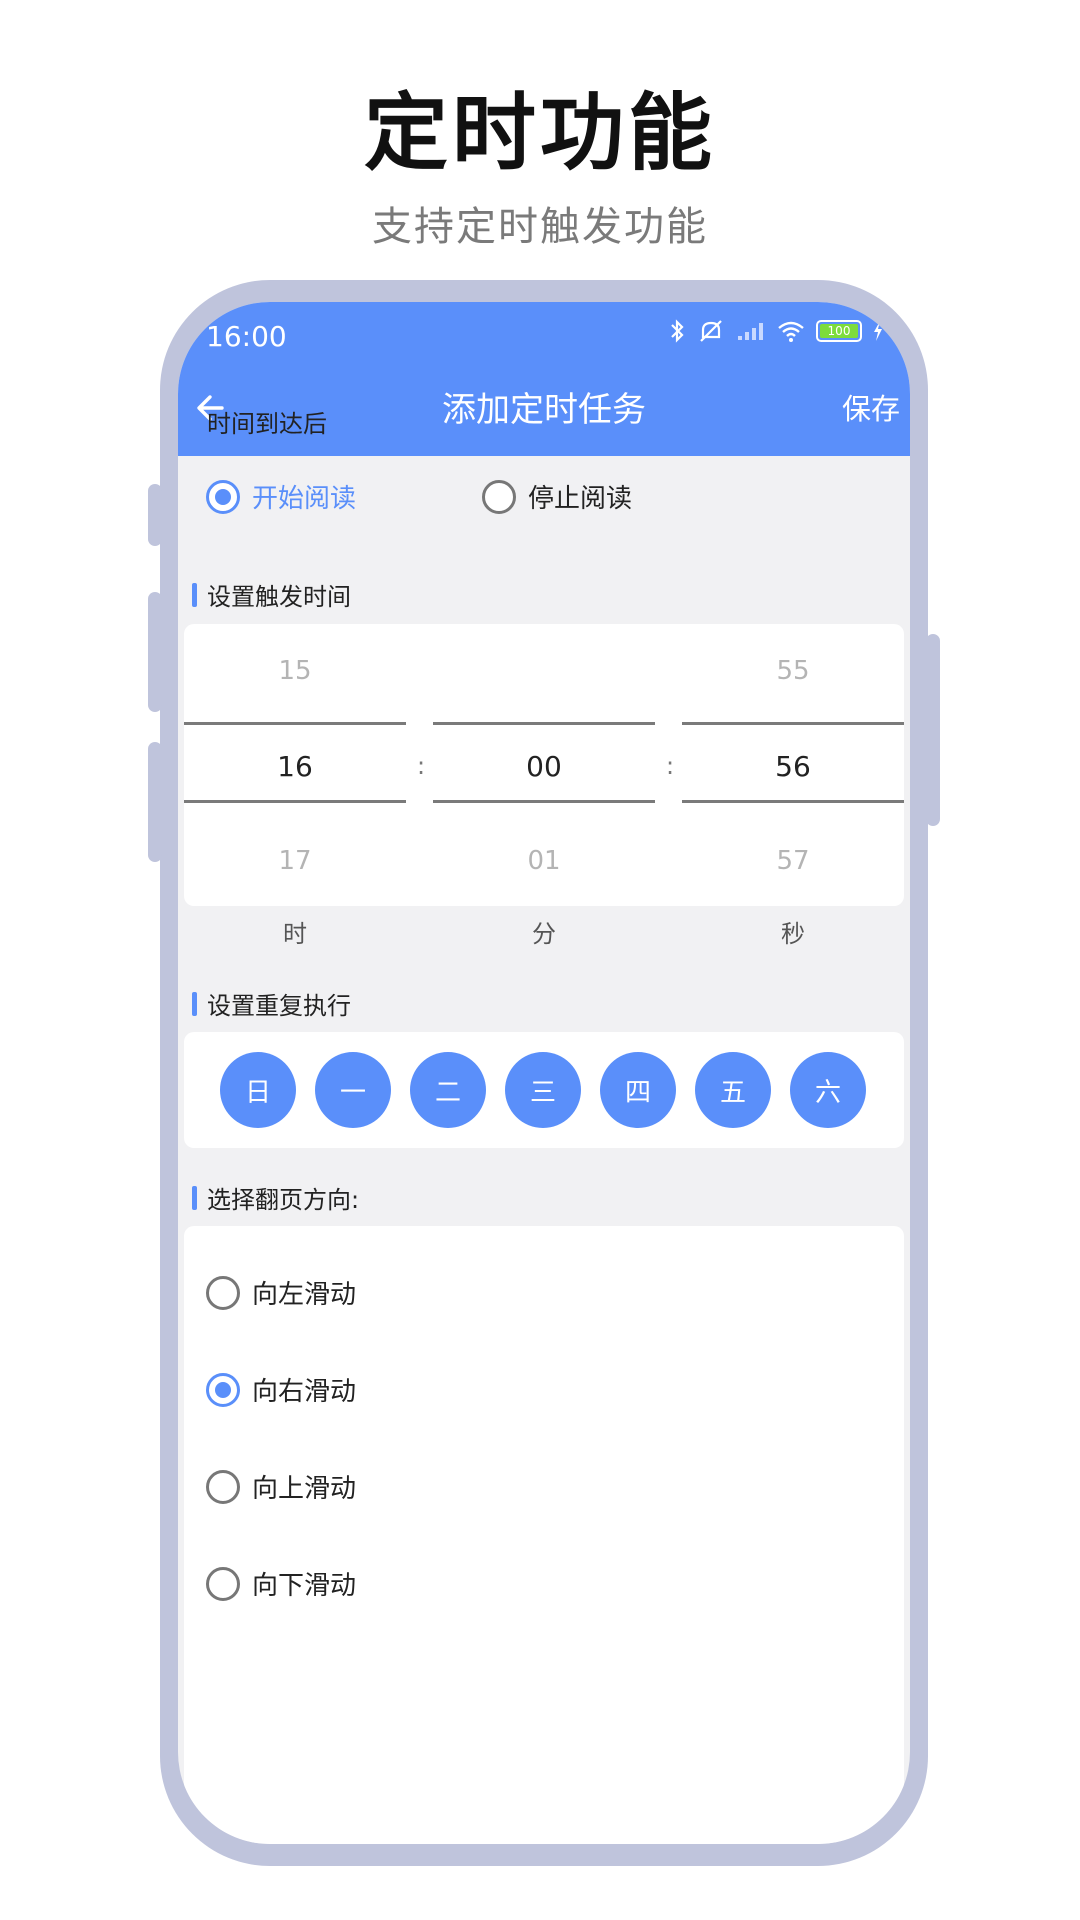 This screenshot has width=1080, height=1920. I want to click on section-title-label: 设置触发时间, so click(279, 597).